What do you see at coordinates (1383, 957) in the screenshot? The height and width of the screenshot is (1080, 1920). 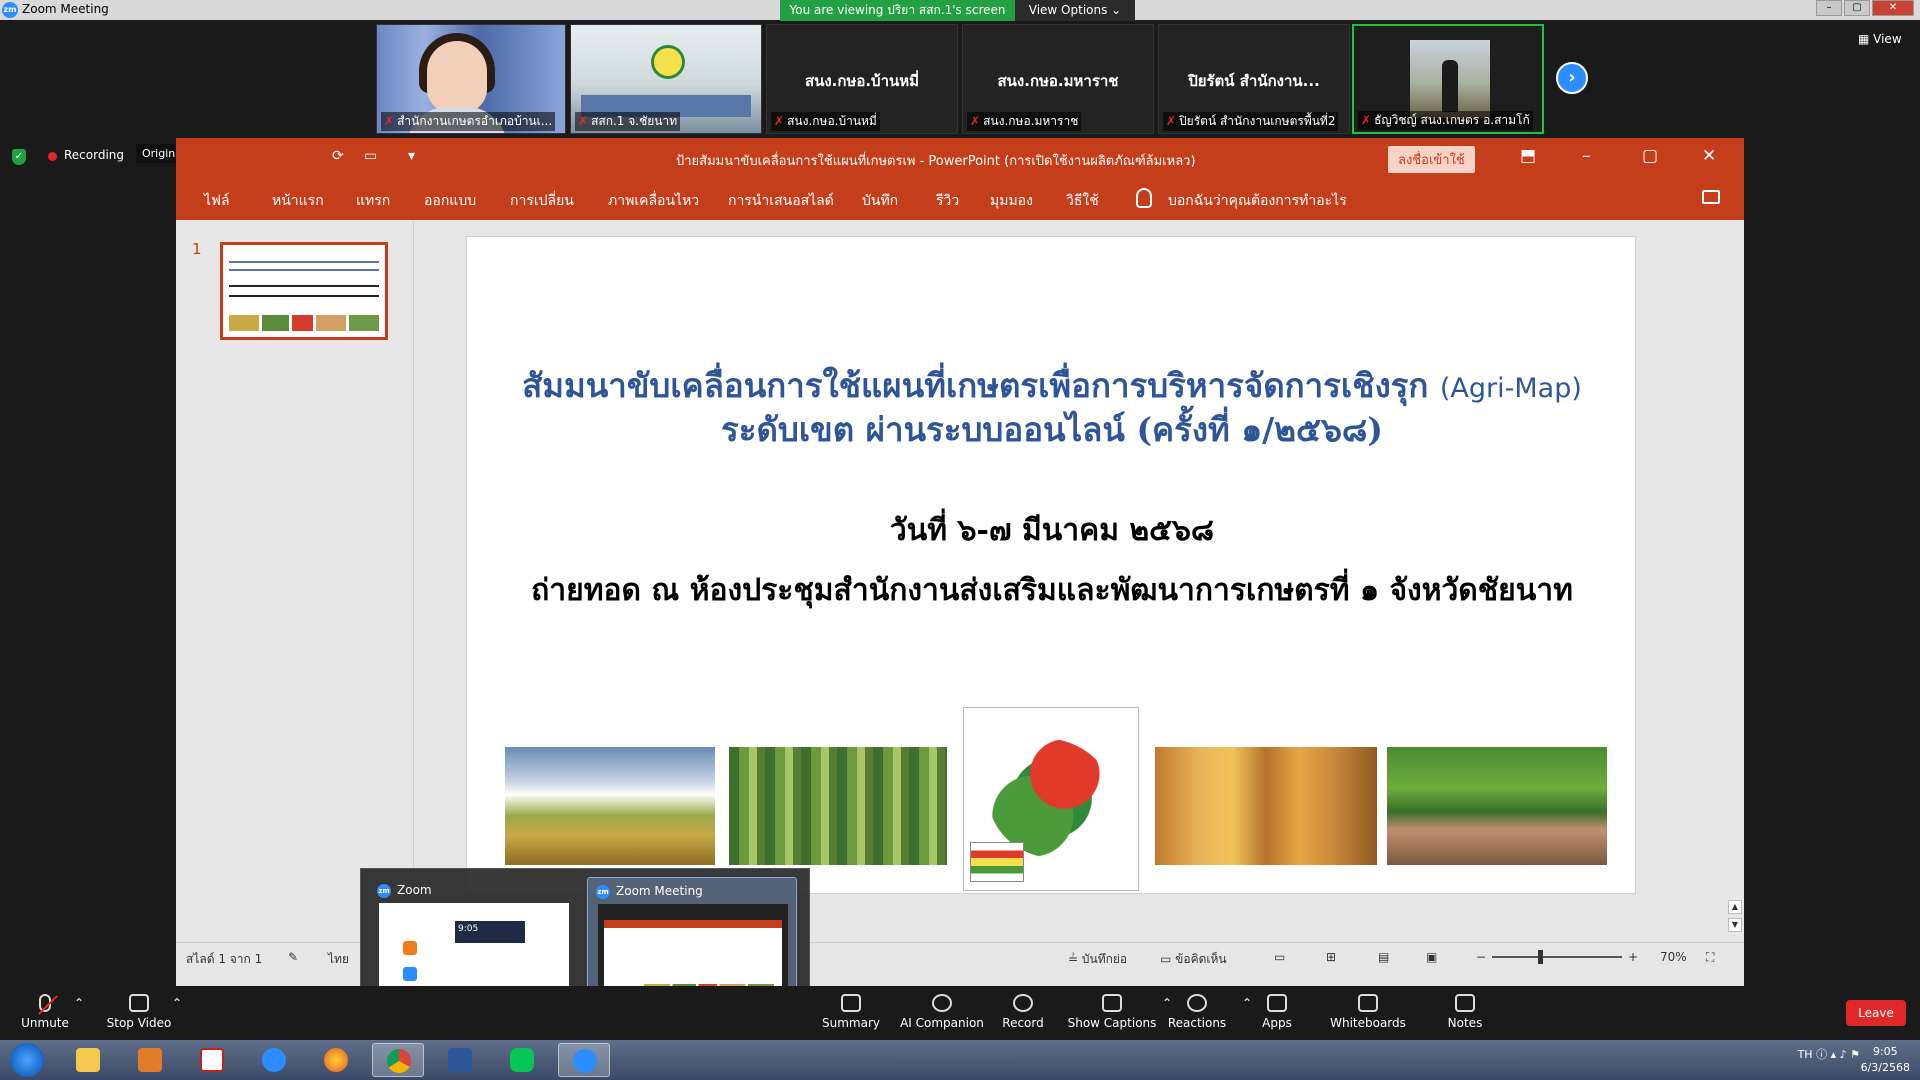 I see `reading-view-icon: ▤` at bounding box center [1383, 957].